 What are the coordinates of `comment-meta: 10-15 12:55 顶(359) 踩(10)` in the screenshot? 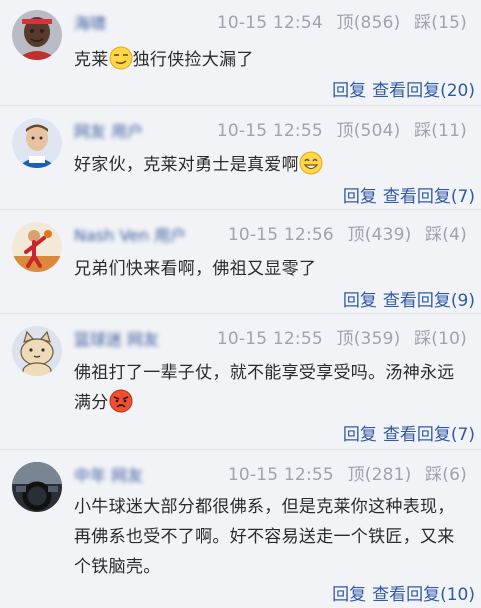 It's located at (340, 336).